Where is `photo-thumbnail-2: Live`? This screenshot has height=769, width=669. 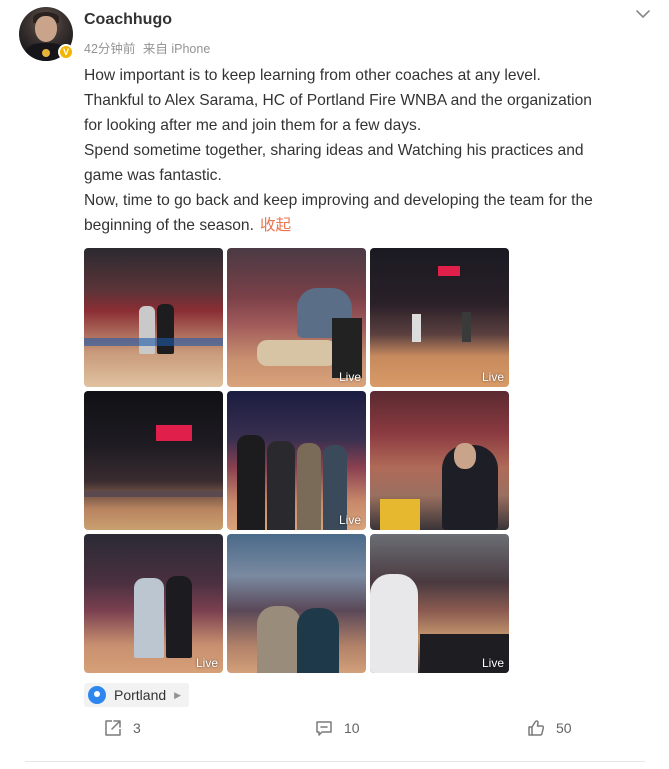 photo-thumbnail-2: Live is located at coordinates (296, 317).